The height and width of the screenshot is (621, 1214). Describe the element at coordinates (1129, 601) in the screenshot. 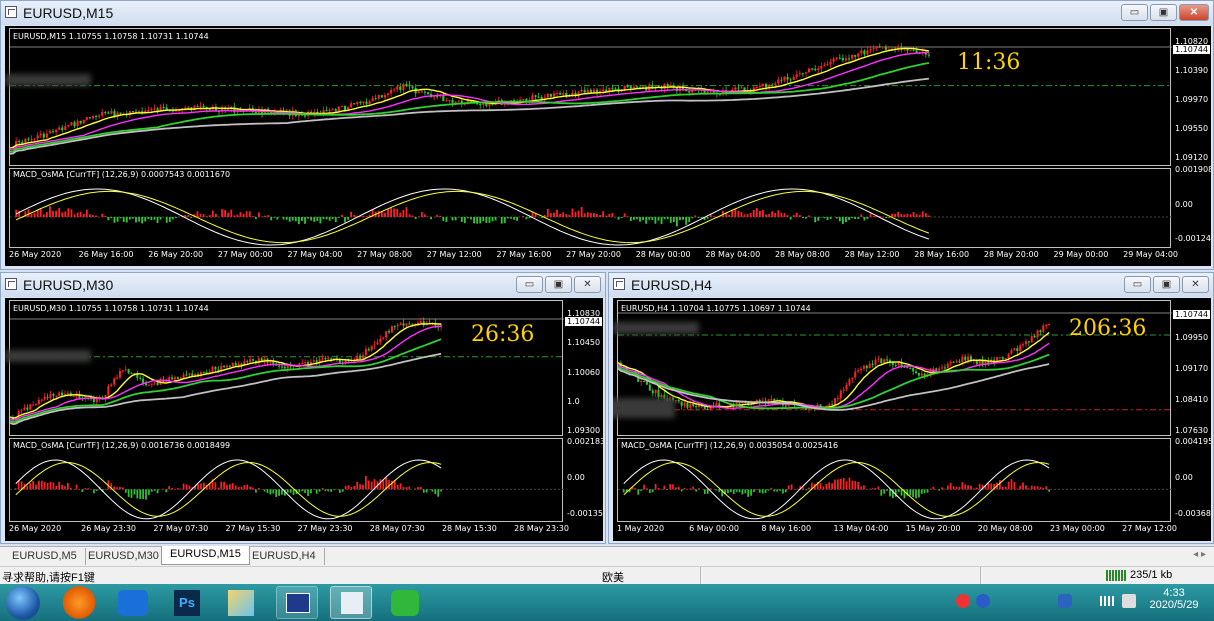

I see `tray-volume-icon` at that location.